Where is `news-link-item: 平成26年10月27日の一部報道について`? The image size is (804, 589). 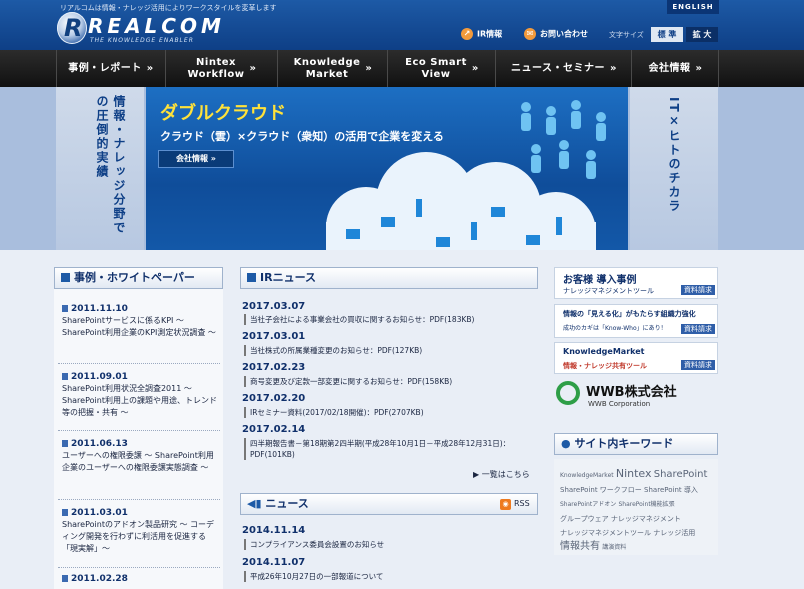
news-link-item: 平成26年10月27日の一部報道について is located at coordinates (389, 576).